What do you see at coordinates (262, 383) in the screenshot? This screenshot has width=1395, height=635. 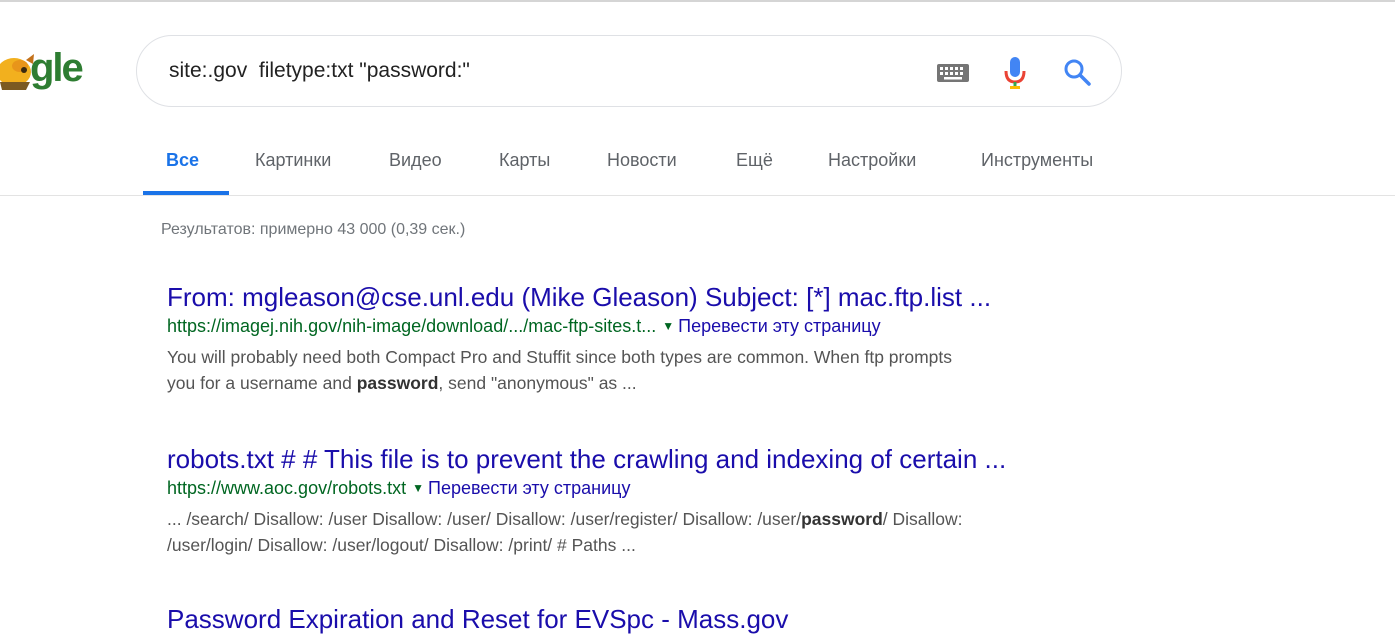 I see `snippet-text: you for a username and` at bounding box center [262, 383].